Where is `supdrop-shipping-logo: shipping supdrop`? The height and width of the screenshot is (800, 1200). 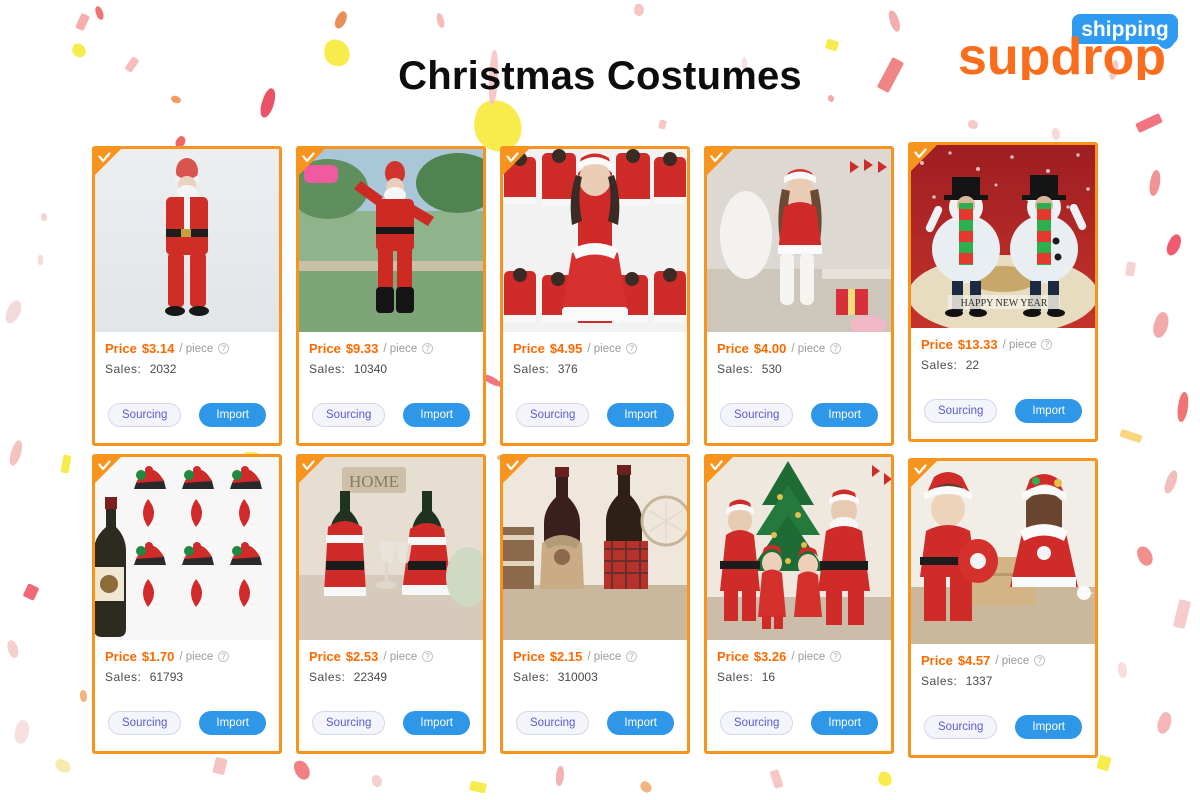
supdrop-shipping-logo: shipping supdrop is located at coordinates (1068, 49).